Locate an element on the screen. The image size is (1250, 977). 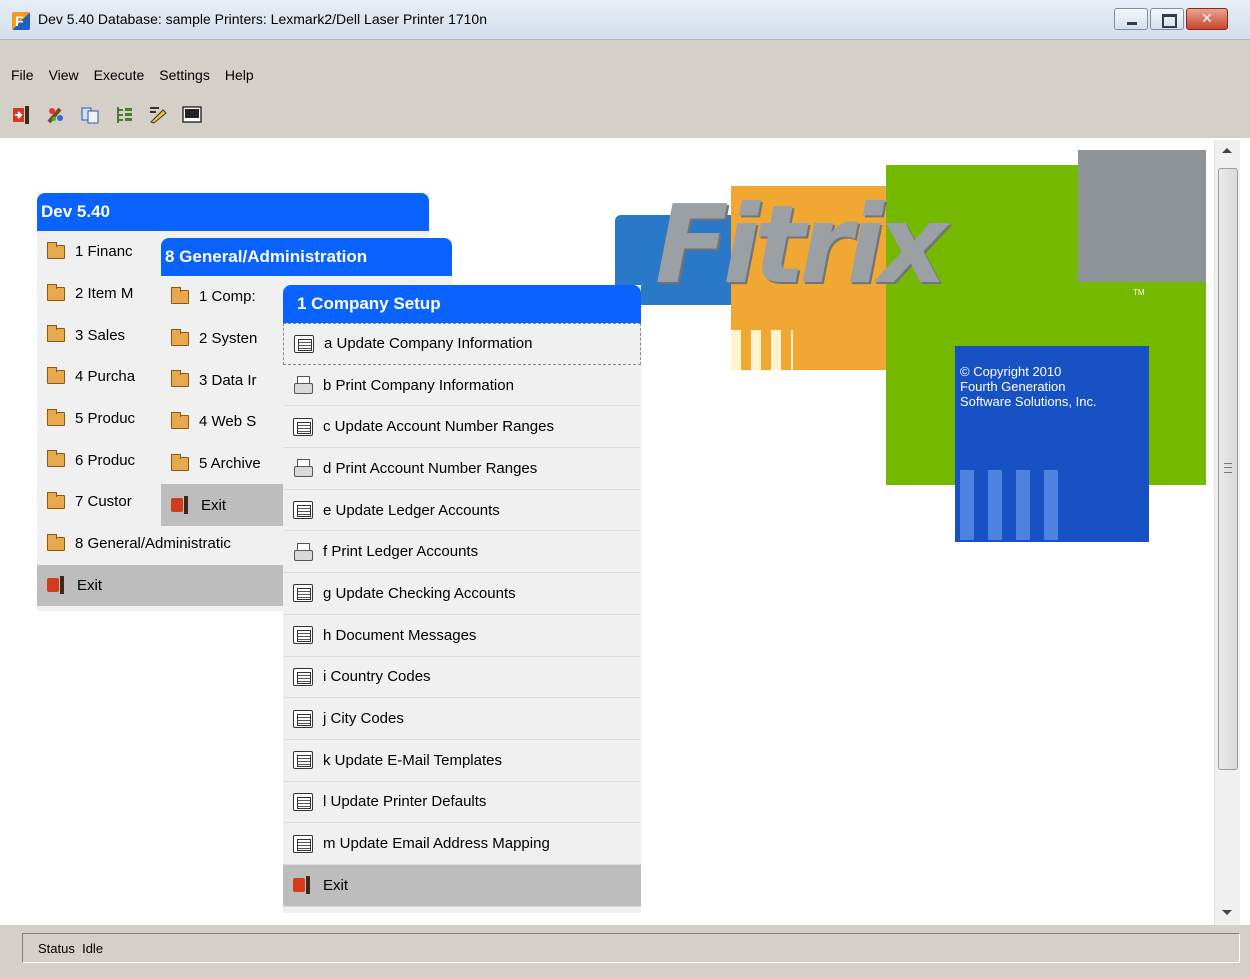
menu-item-city-codes: j City Codes is located at coordinates (462, 719).